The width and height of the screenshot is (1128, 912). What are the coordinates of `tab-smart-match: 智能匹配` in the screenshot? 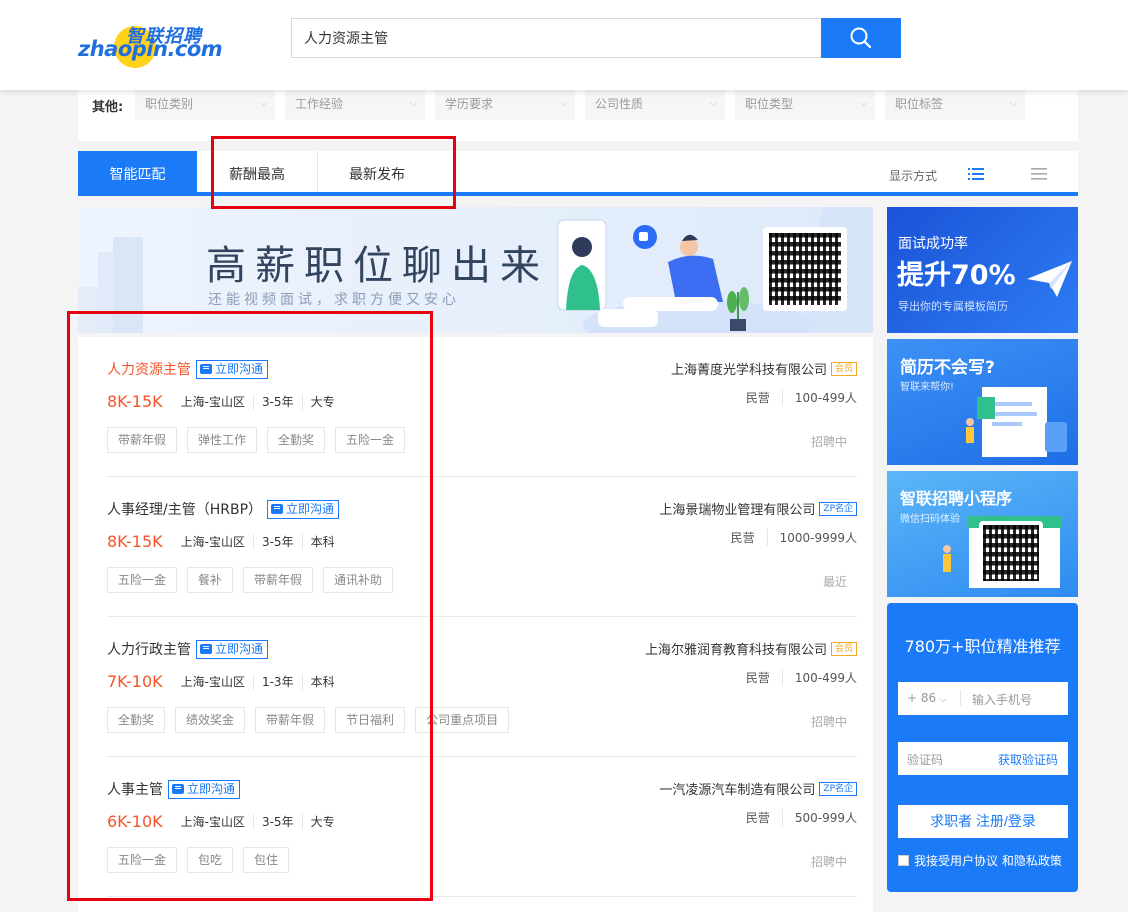 It's located at (137, 171).